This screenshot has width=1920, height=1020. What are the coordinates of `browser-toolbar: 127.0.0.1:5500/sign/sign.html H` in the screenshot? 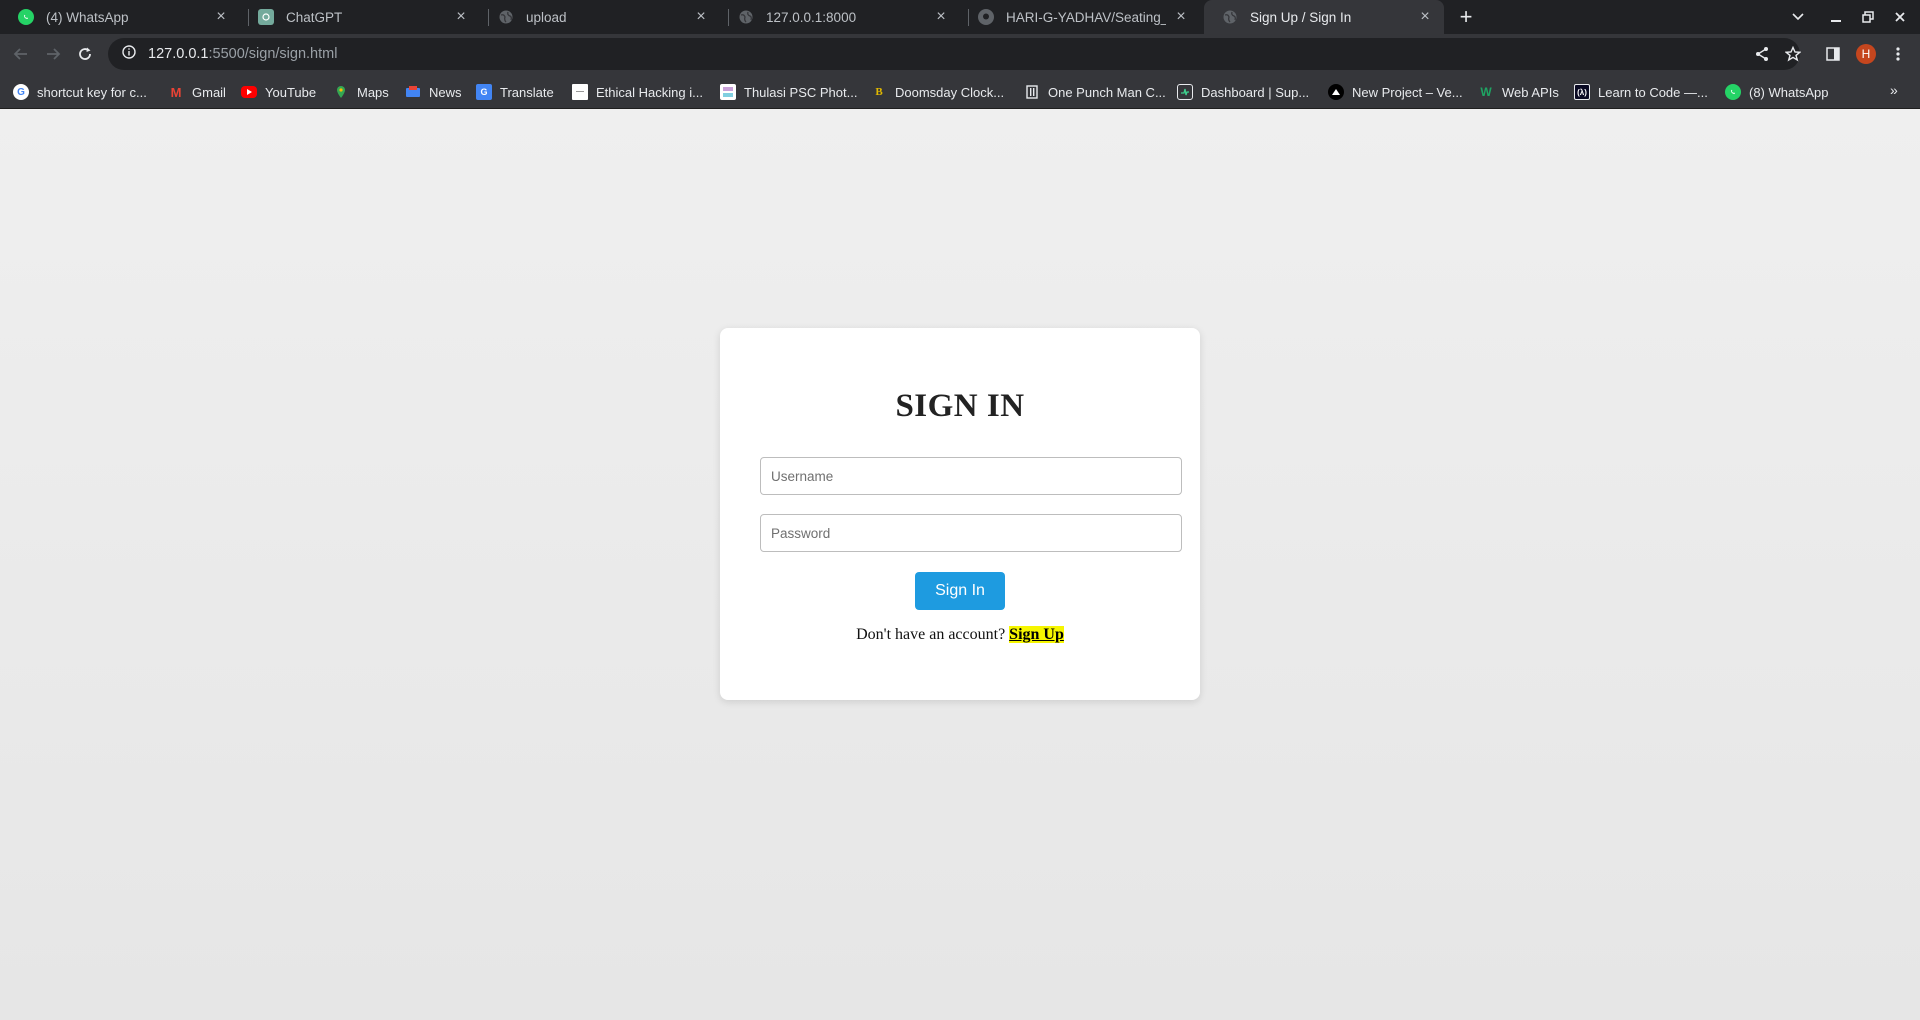 It's located at (960, 54).